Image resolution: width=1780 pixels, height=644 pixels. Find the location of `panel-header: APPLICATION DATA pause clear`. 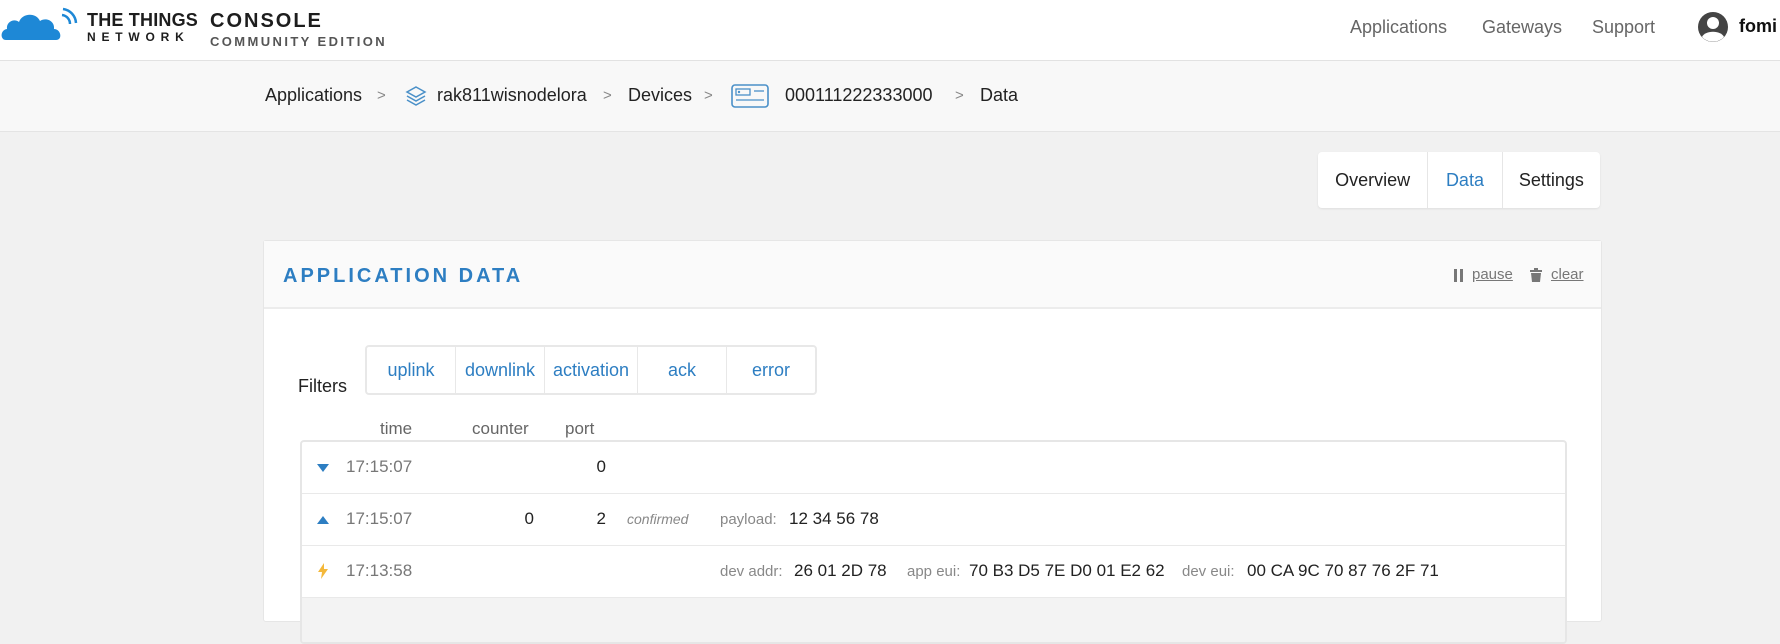

panel-header: APPLICATION DATA pause clear is located at coordinates (932, 275).